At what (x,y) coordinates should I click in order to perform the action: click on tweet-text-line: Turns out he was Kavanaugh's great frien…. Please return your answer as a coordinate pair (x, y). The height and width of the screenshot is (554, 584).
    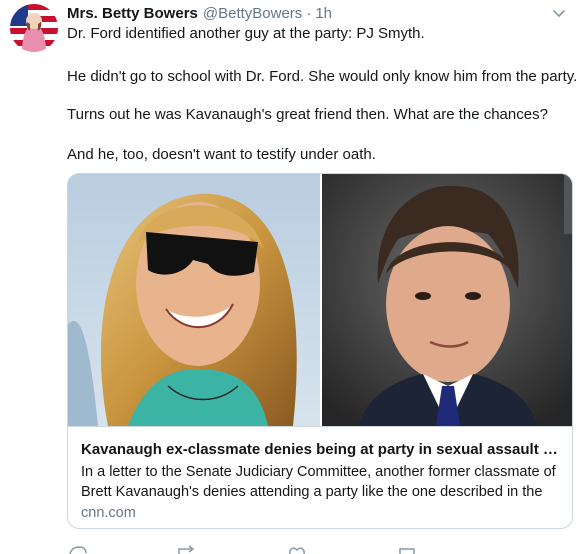
    Looking at the image, I should click on (307, 114).